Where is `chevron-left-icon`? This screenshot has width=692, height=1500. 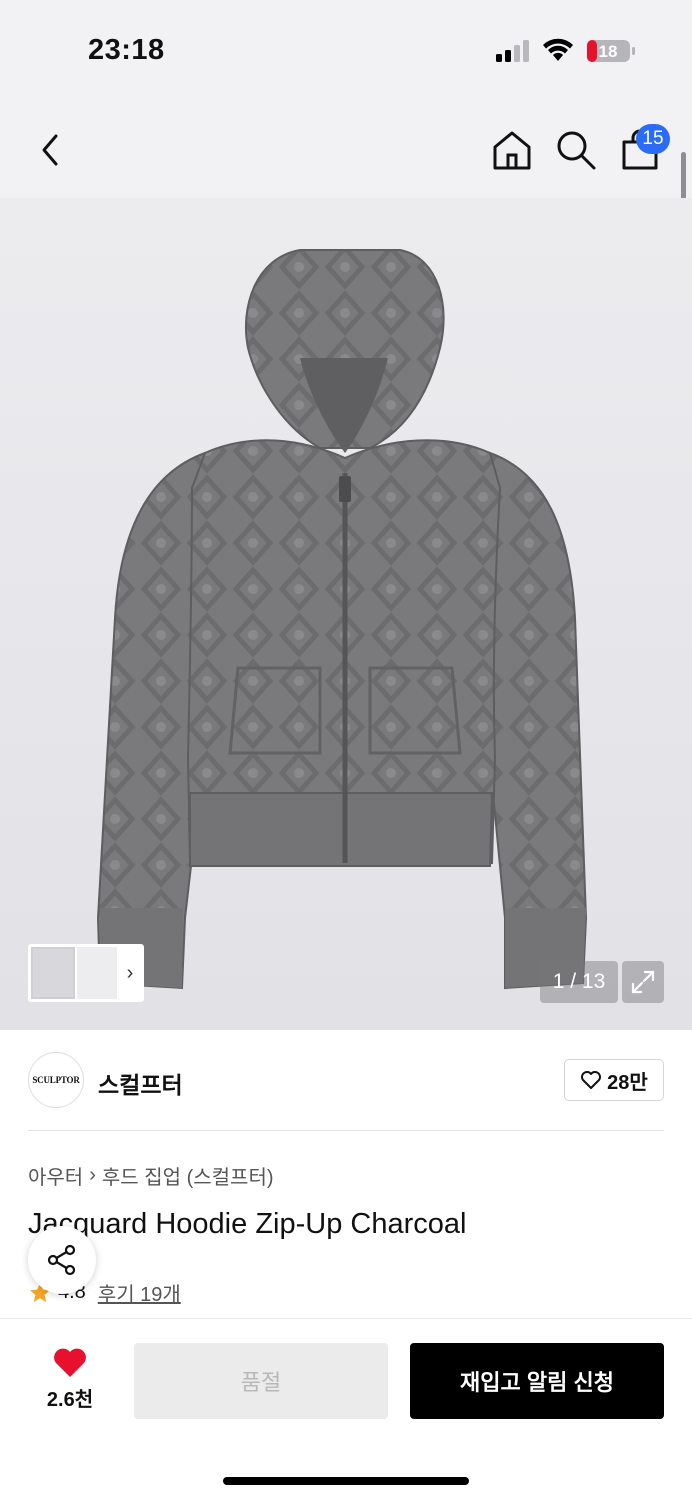 chevron-left-icon is located at coordinates (50, 150).